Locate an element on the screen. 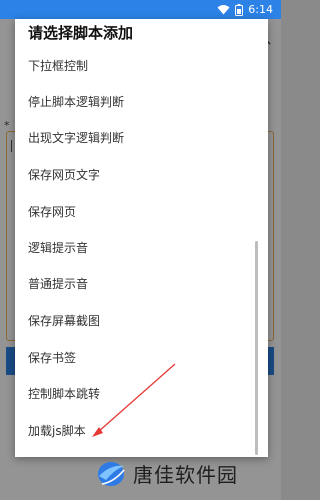  status-icons: 6:14 is located at coordinates (245, 9).